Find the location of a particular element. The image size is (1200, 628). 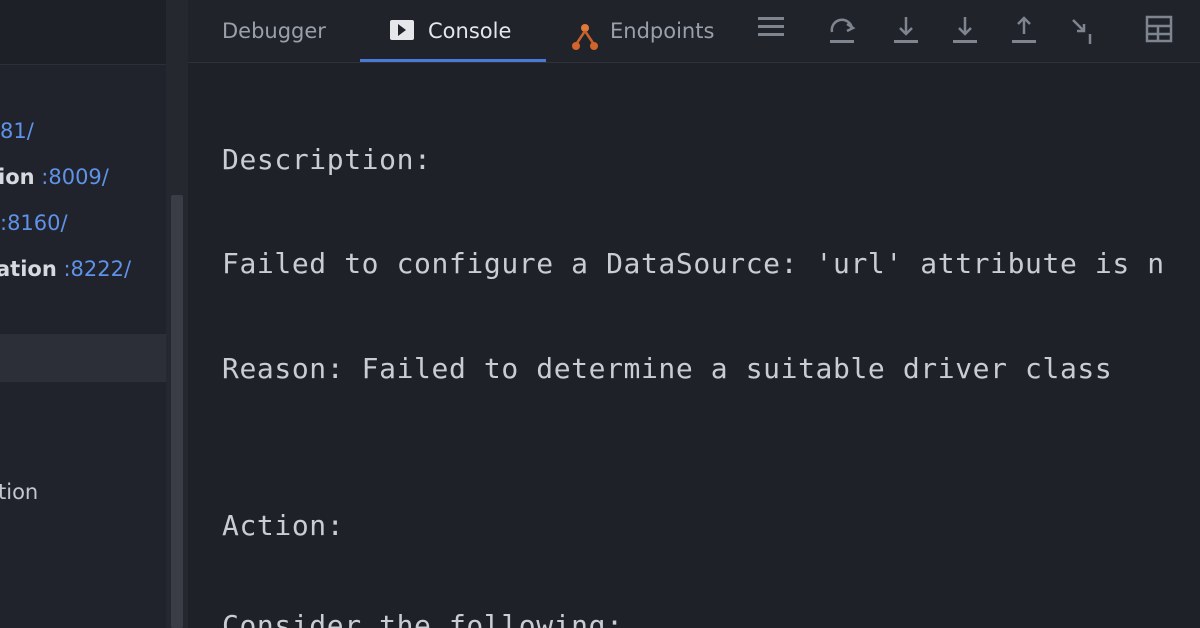

service-item: ion :8009/ is located at coordinates (82, 177).